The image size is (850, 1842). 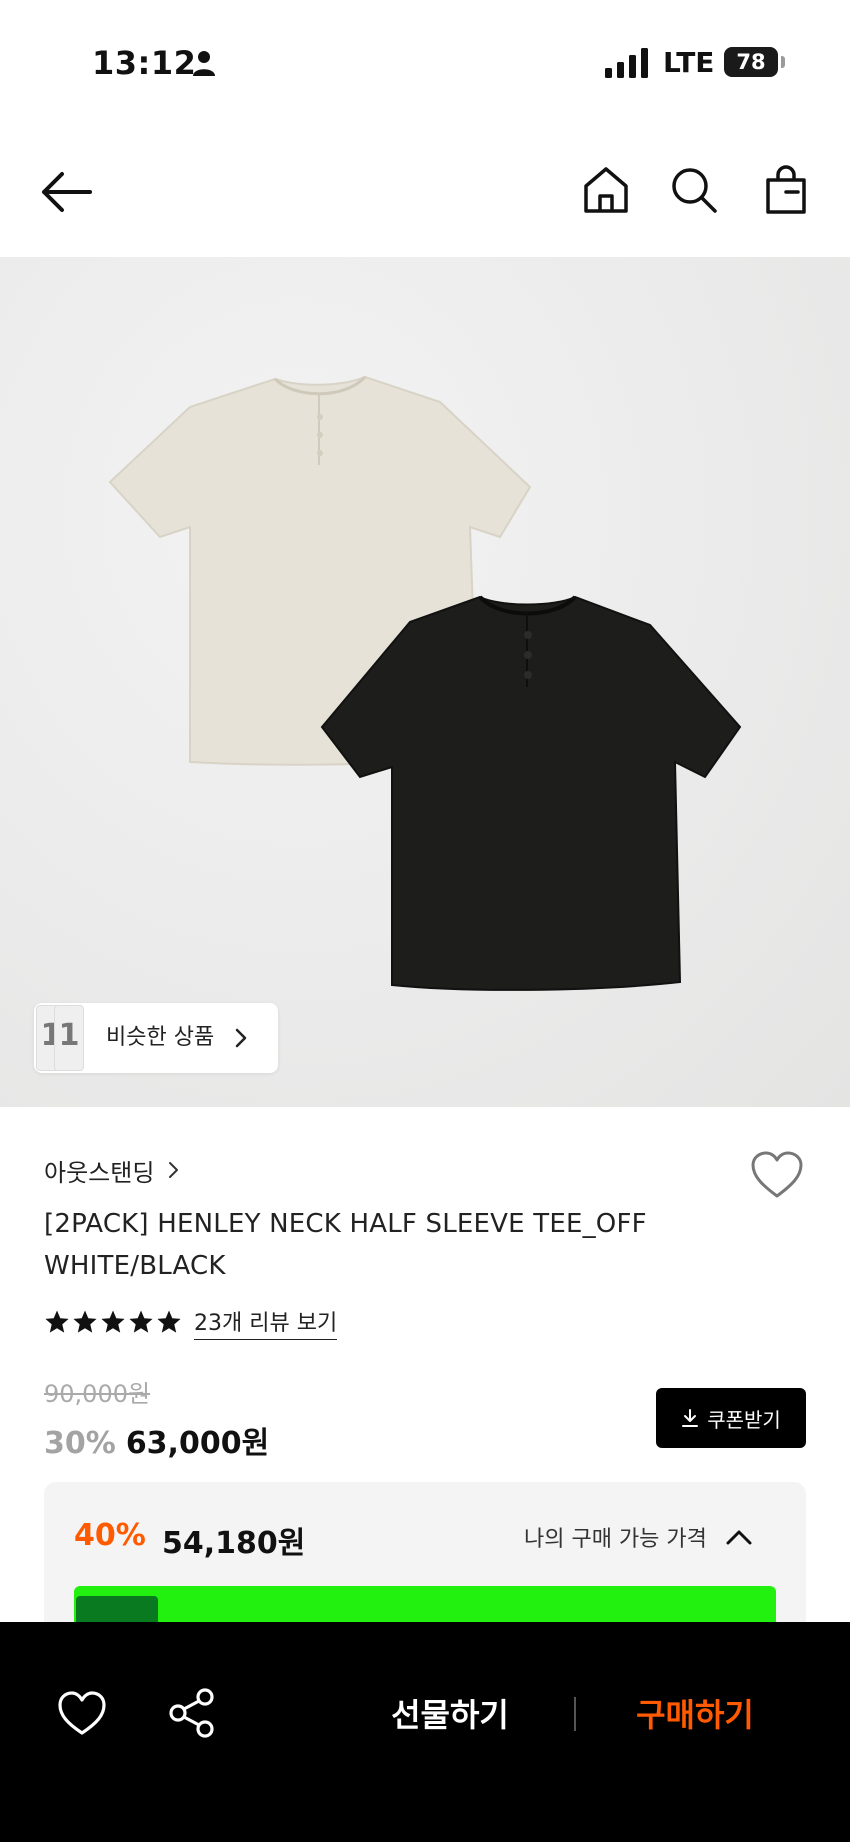 I want to click on review-link: 23개 리뷰 보기, so click(x=266, y=1322).